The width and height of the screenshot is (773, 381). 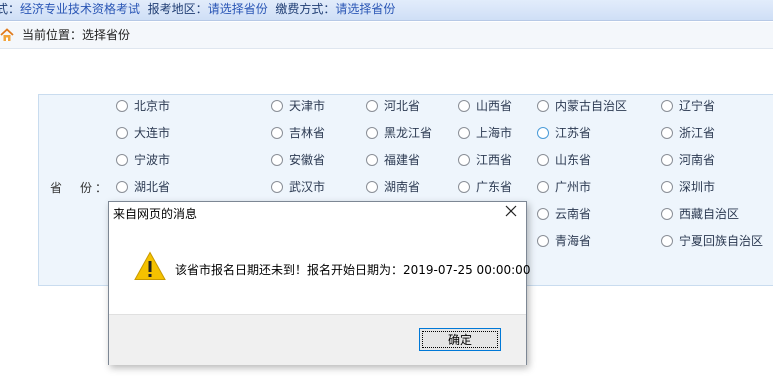 I want to click on close-icon, so click(x=511, y=211).